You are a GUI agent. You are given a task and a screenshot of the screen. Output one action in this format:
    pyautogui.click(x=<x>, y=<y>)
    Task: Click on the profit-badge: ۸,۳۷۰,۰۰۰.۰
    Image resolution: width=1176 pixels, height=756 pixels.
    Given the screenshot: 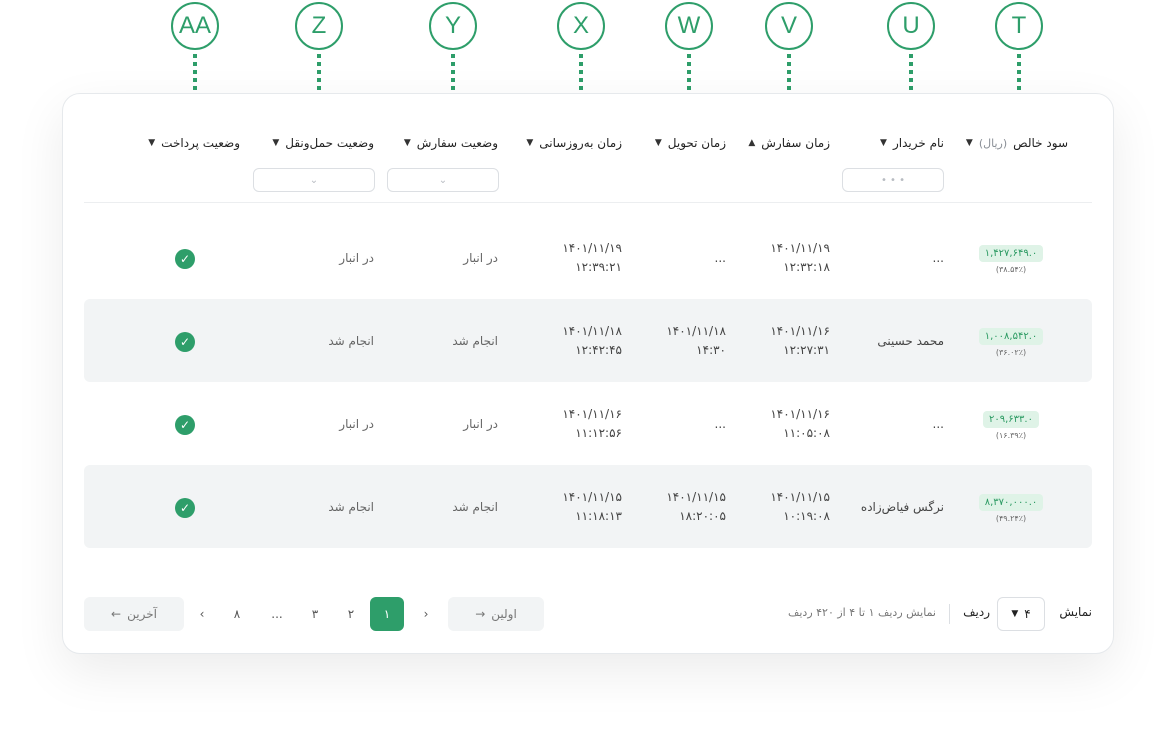 What is the action you would take?
    pyautogui.click(x=1011, y=502)
    